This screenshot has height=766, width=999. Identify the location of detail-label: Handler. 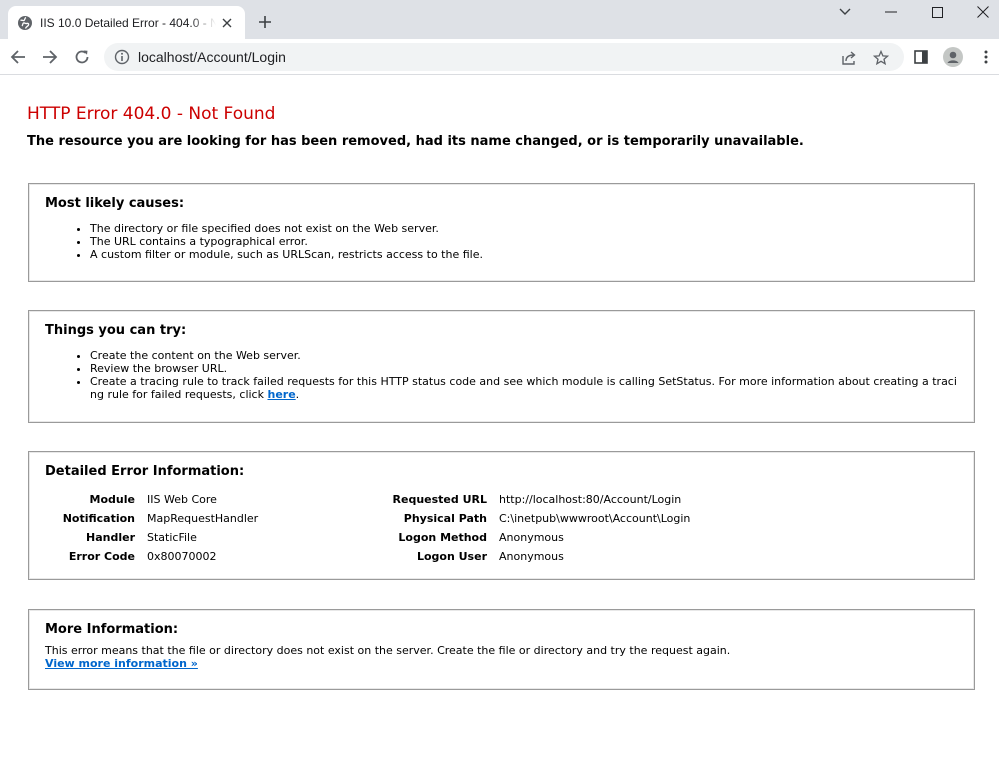
(110, 537).